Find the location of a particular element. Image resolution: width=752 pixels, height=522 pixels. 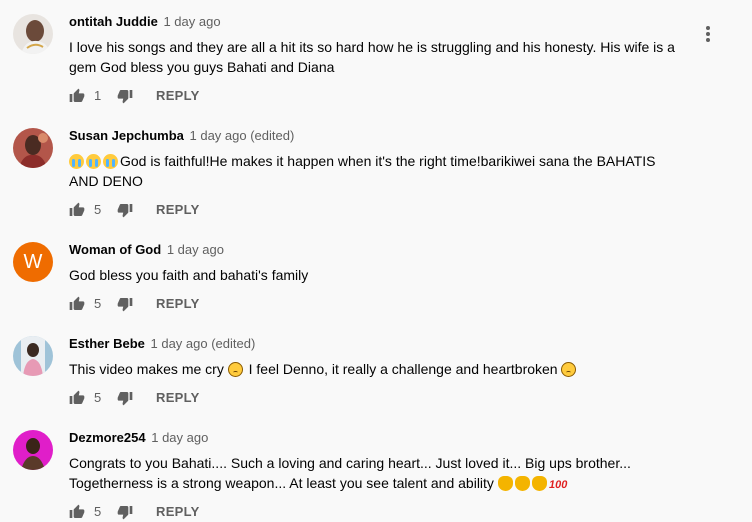

comment-author: Susan Jepchumba is located at coordinates (126, 135).